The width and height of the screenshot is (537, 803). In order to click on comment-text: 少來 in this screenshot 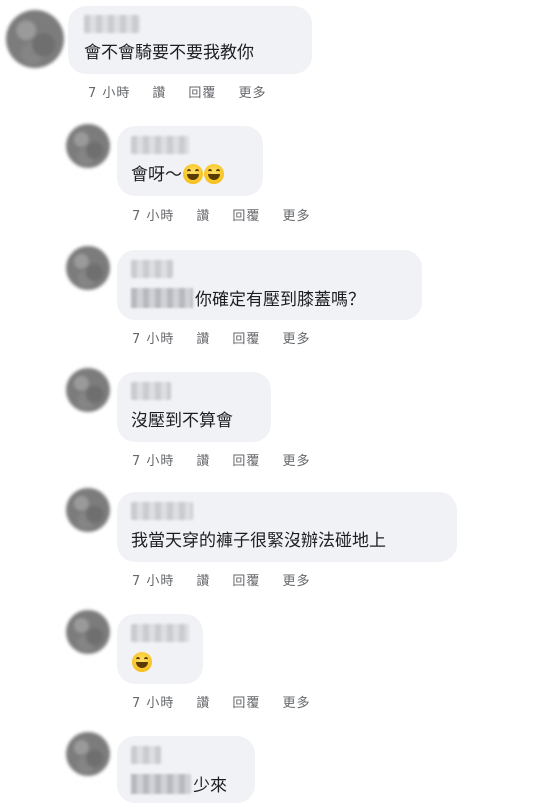, I will do `click(179, 785)`.